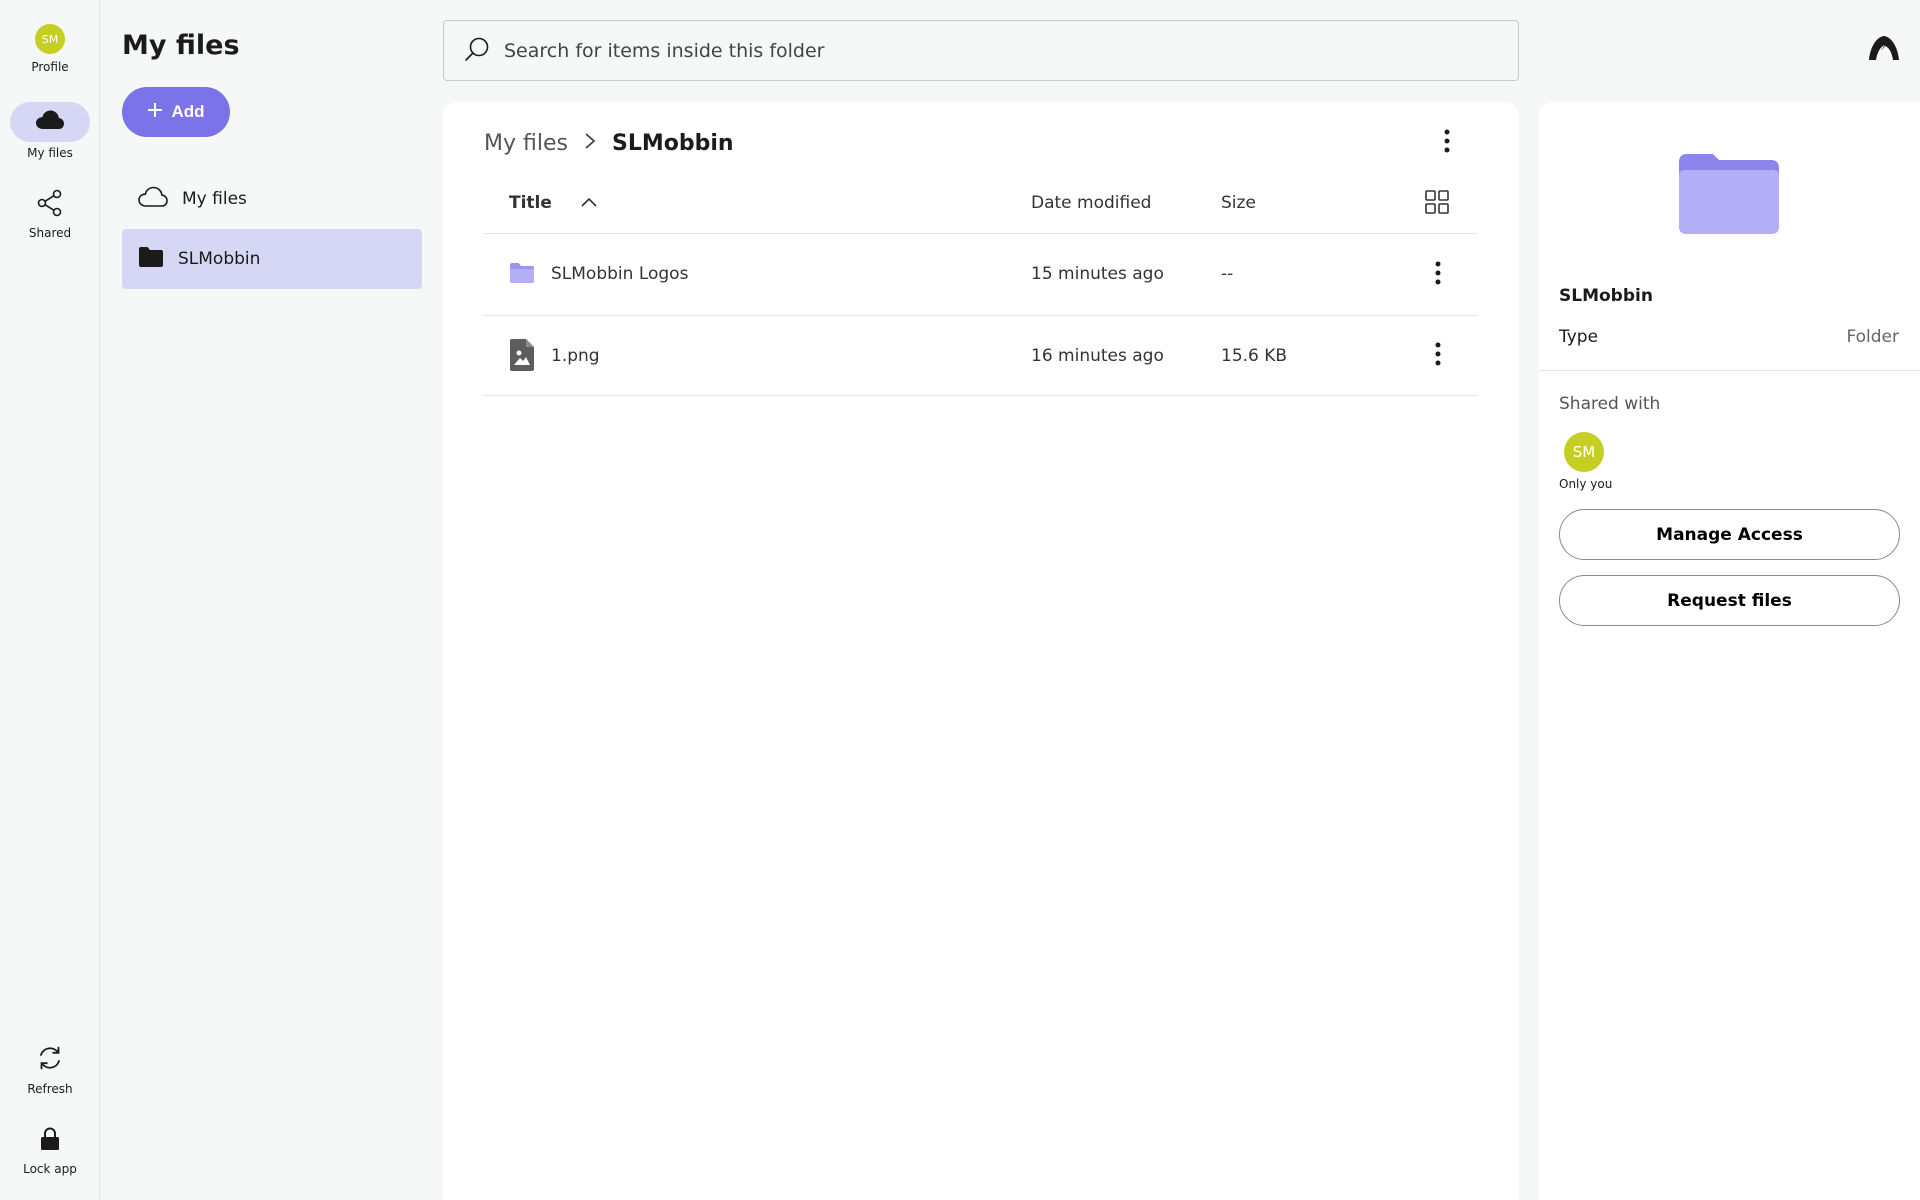  What do you see at coordinates (1606, 296) in the screenshot?
I see `details-item-name: SLMobbin` at bounding box center [1606, 296].